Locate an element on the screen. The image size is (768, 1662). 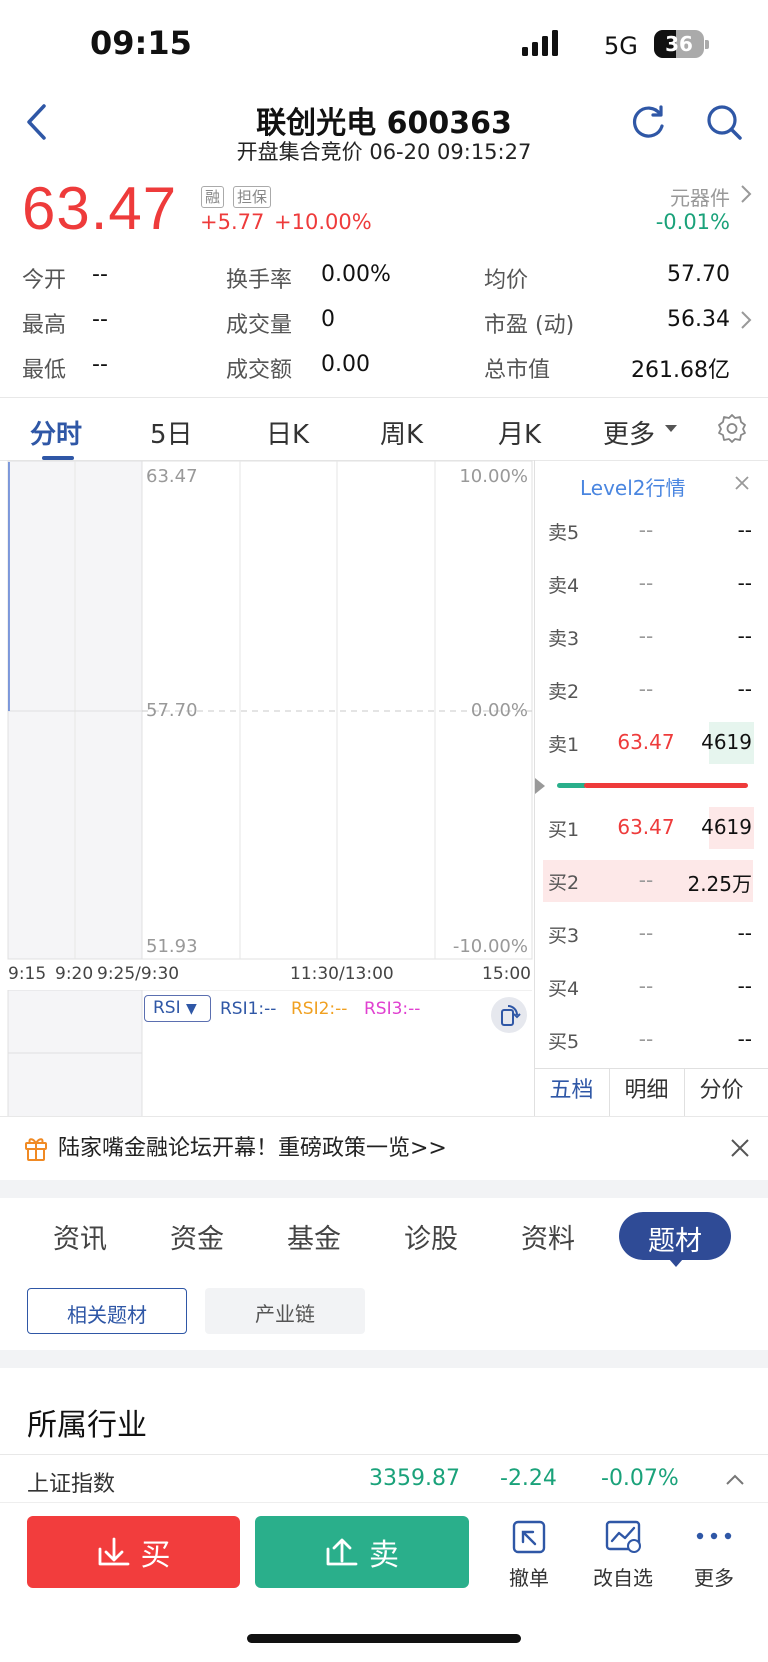
ob-label: 买5 is located at coordinates (564, 1042).